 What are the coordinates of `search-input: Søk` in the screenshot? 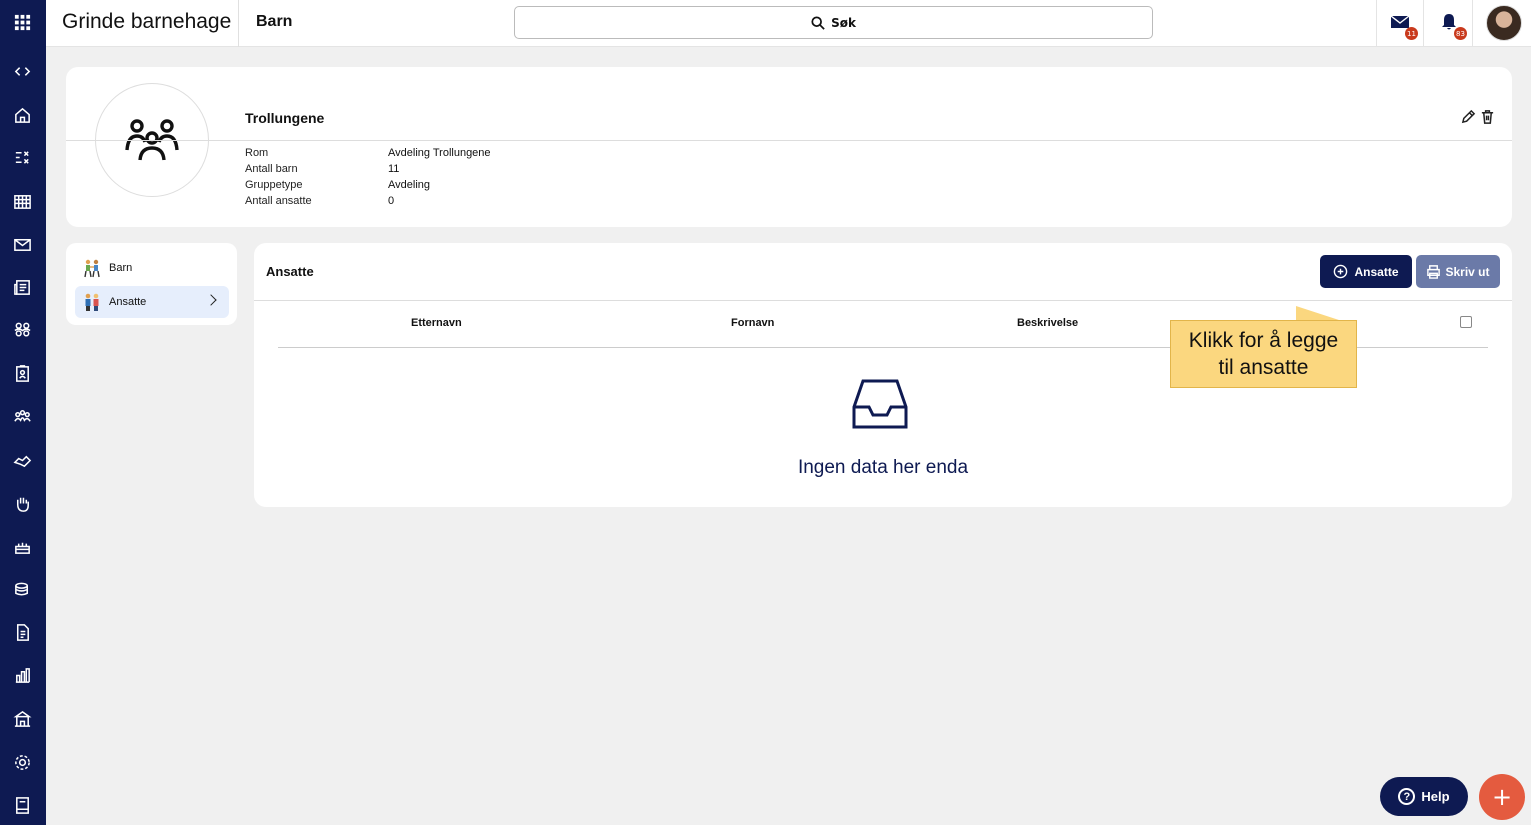 It's located at (833, 22).